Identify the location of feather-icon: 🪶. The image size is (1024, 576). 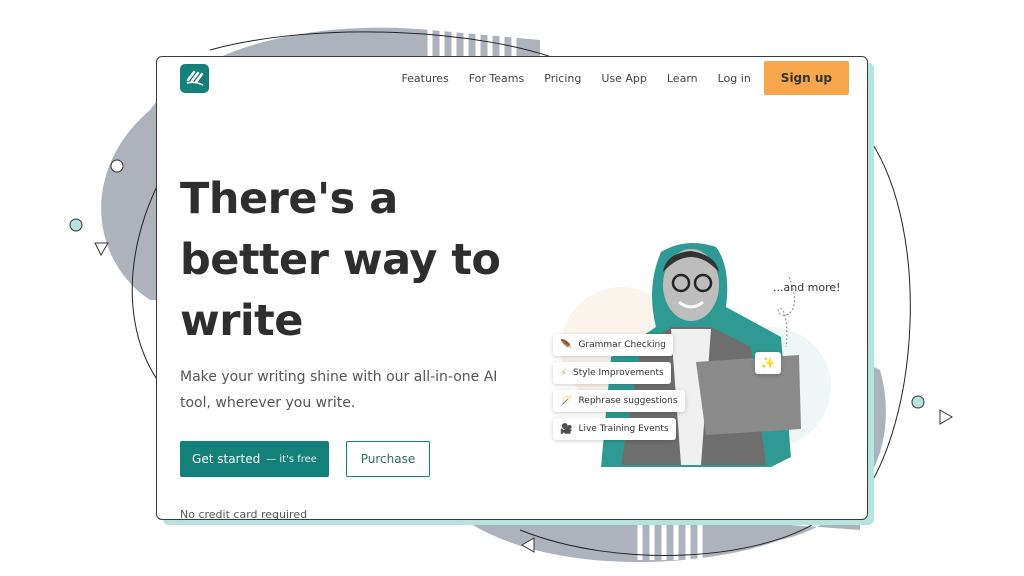
(566, 345).